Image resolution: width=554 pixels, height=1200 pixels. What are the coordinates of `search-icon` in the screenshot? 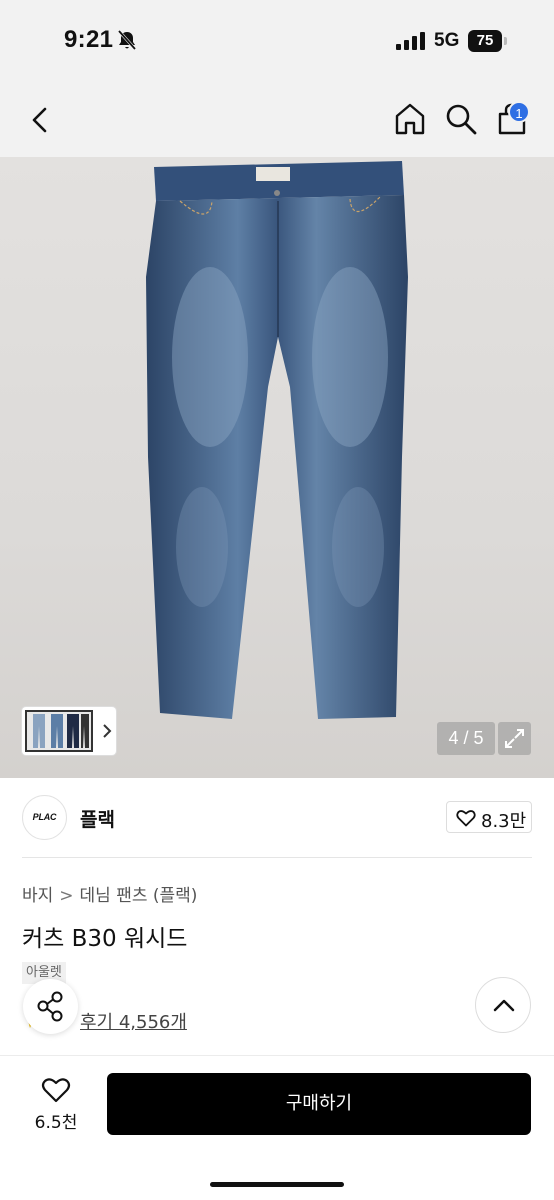 It's located at (461, 119).